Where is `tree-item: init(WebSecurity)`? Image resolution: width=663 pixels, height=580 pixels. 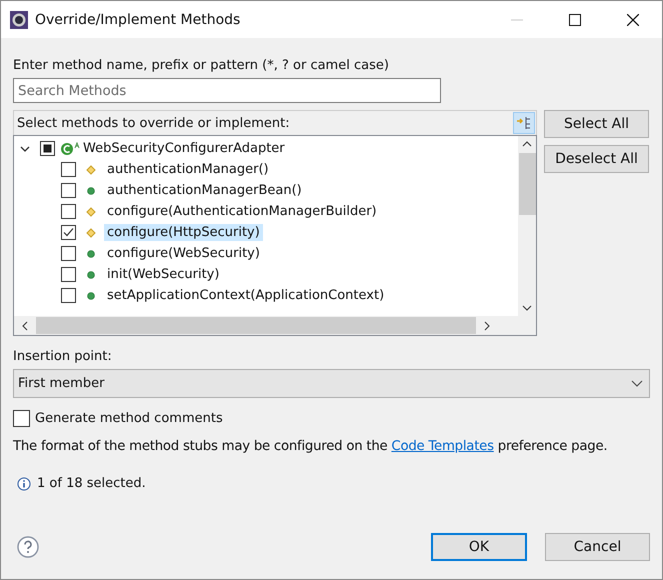
tree-item: init(WebSecurity) is located at coordinates (163, 274).